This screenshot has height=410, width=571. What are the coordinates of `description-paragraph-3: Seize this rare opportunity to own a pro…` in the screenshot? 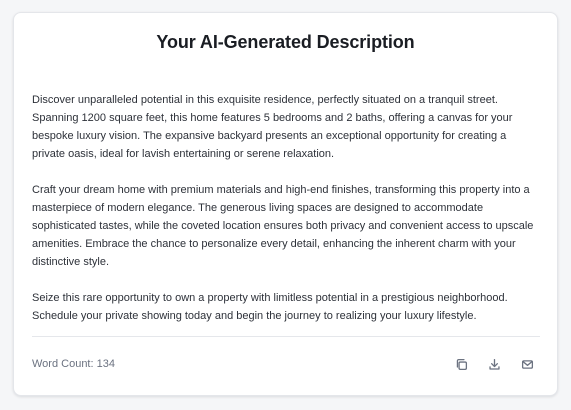 It's located at (270, 307).